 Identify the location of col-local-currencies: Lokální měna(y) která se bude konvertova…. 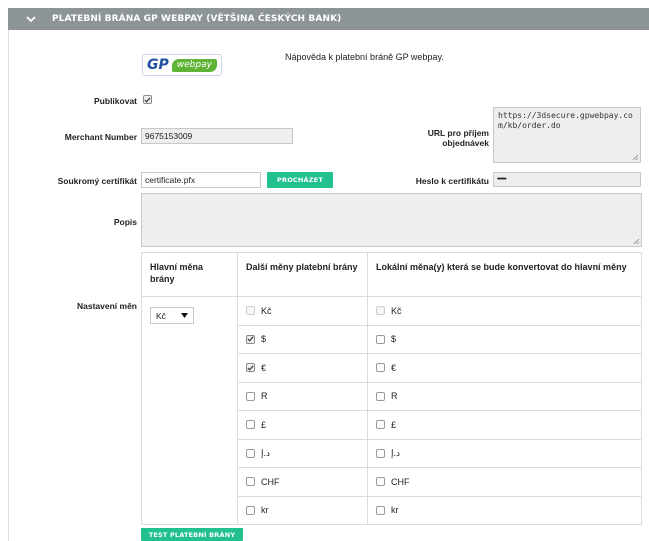
(504, 274).